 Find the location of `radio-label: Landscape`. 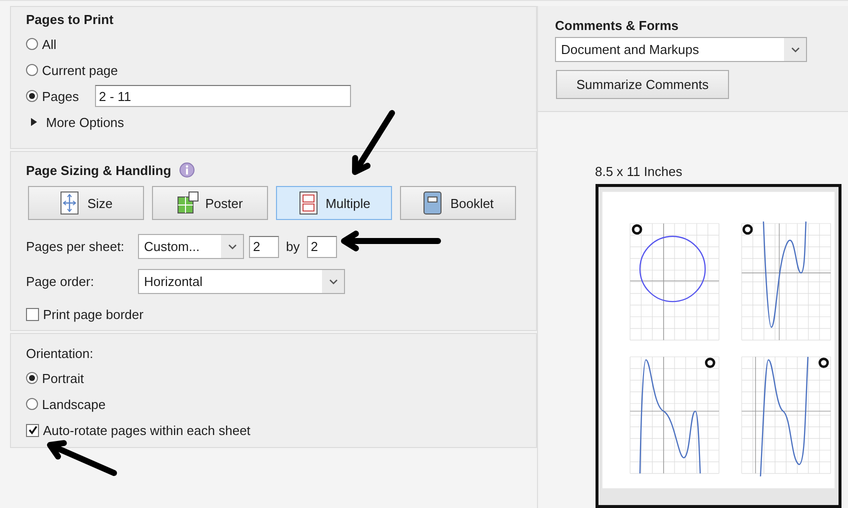

radio-label: Landscape is located at coordinates (74, 404).